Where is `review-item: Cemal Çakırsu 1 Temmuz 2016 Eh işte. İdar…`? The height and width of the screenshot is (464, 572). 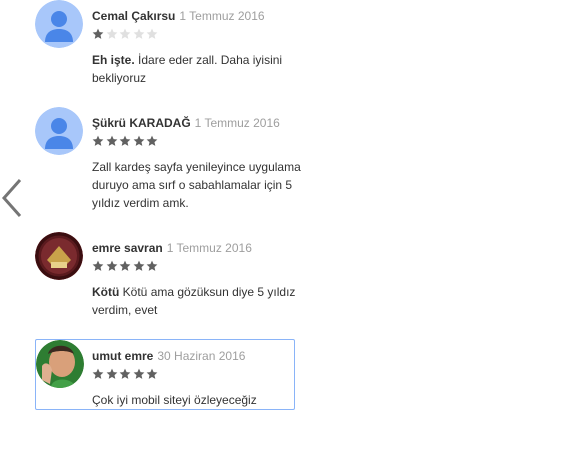
review-item: Cemal Çakırsu 1 Temmuz 2016 Eh işte. İdar… is located at coordinates (165, 50).